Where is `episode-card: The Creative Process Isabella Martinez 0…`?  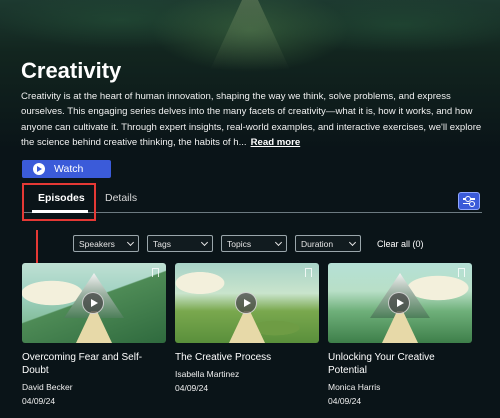 episode-card: The Creative Process Isabella Martinez 0… is located at coordinates (247, 328).